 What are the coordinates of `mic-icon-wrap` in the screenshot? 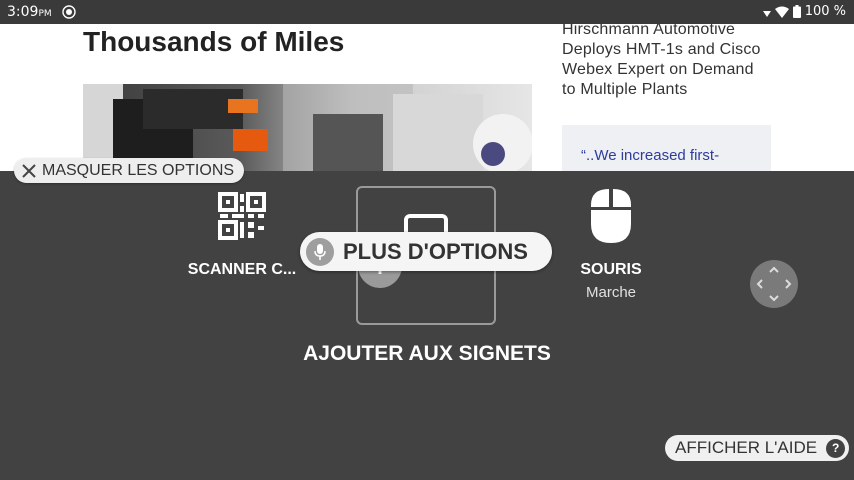 It's located at (320, 251).